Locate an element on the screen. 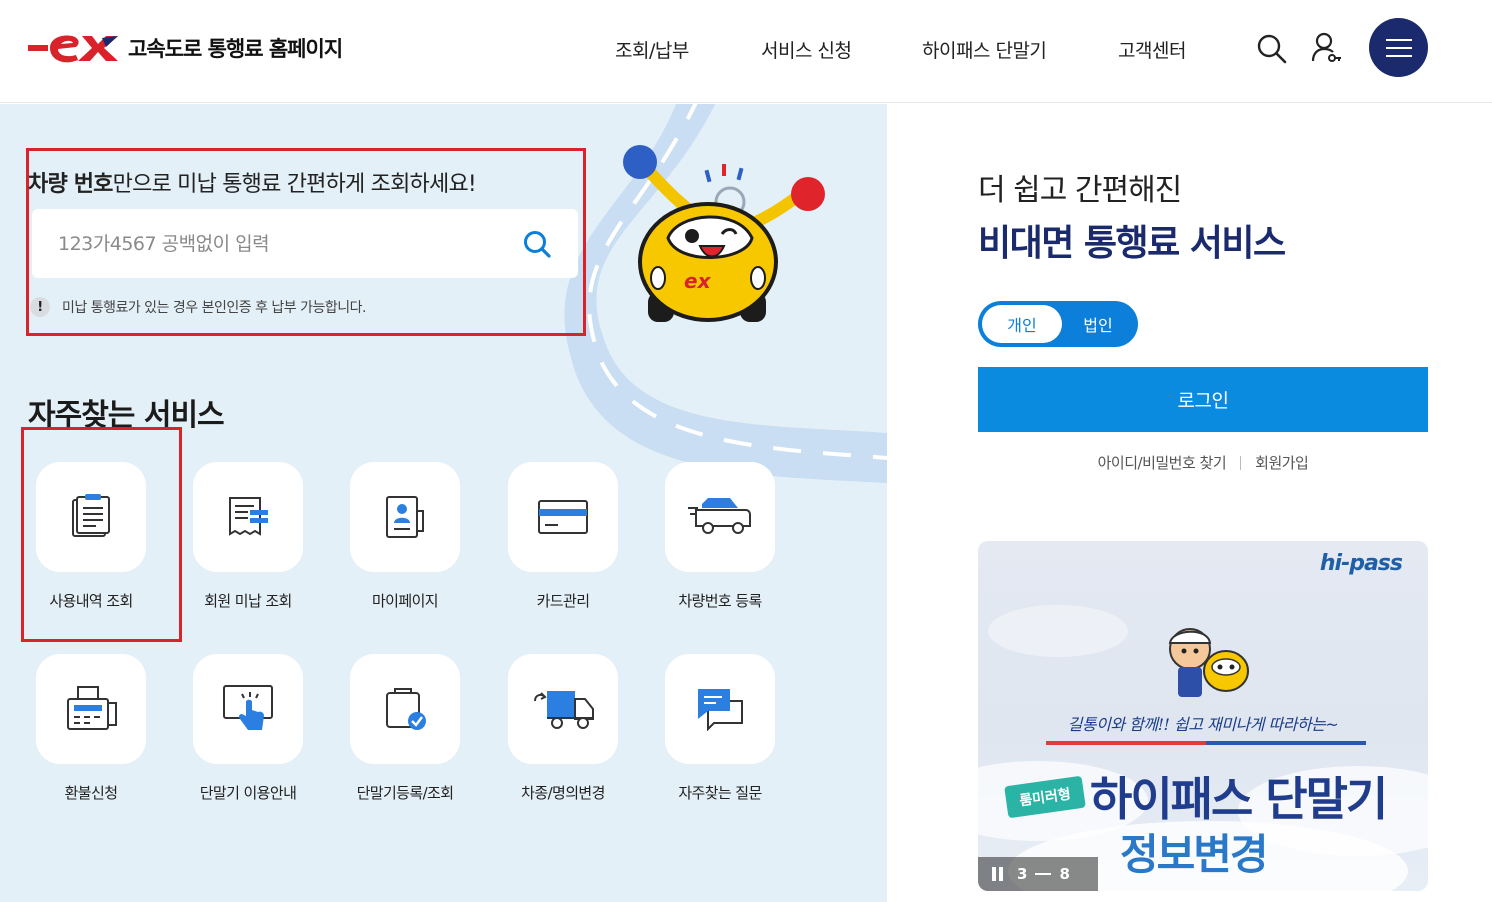 This screenshot has height=902, width=1492. toggle-corporate: 법인 is located at coordinates (1098, 324).